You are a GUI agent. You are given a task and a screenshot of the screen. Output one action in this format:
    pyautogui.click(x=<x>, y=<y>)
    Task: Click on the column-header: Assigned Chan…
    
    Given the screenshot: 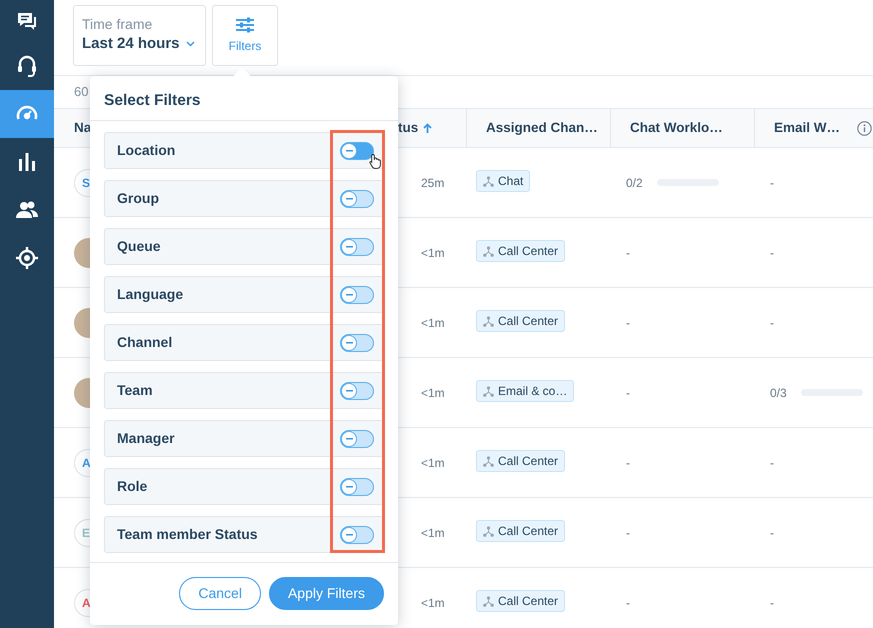 What is the action you would take?
    pyautogui.click(x=542, y=128)
    